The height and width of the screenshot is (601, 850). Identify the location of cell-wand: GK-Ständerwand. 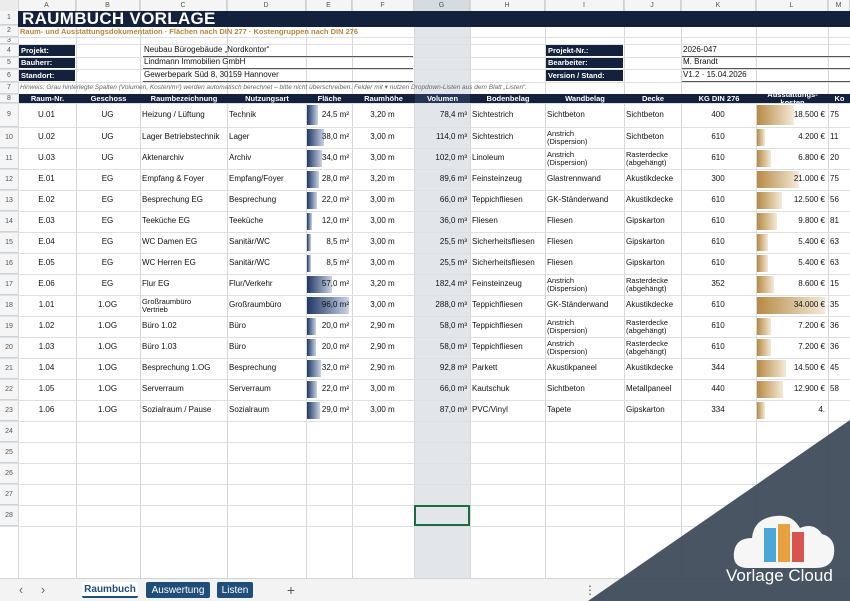
(584, 305).